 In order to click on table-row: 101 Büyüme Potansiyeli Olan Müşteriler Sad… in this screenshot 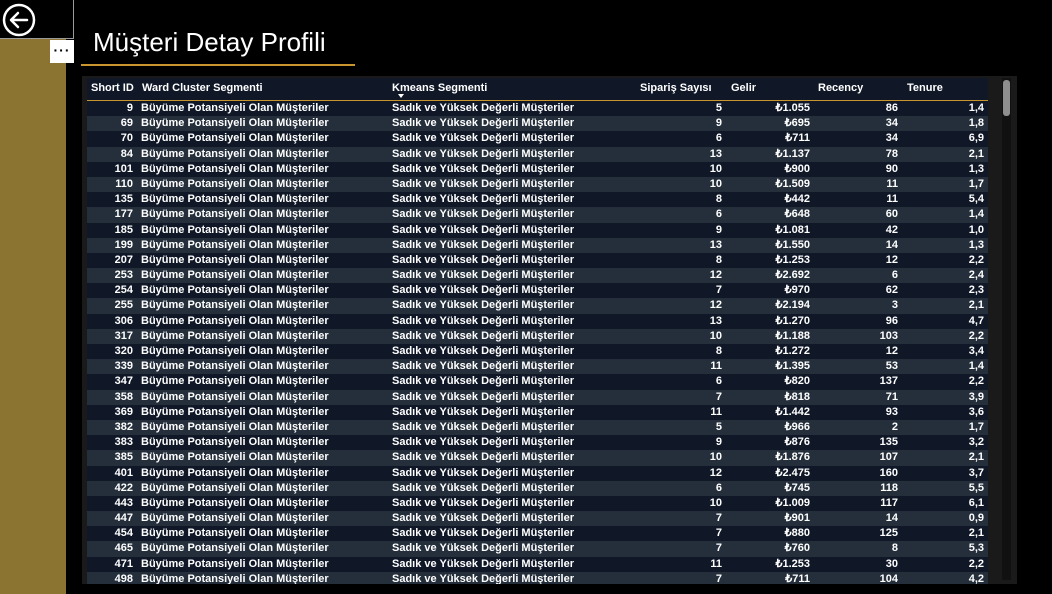, I will do `click(537, 169)`.